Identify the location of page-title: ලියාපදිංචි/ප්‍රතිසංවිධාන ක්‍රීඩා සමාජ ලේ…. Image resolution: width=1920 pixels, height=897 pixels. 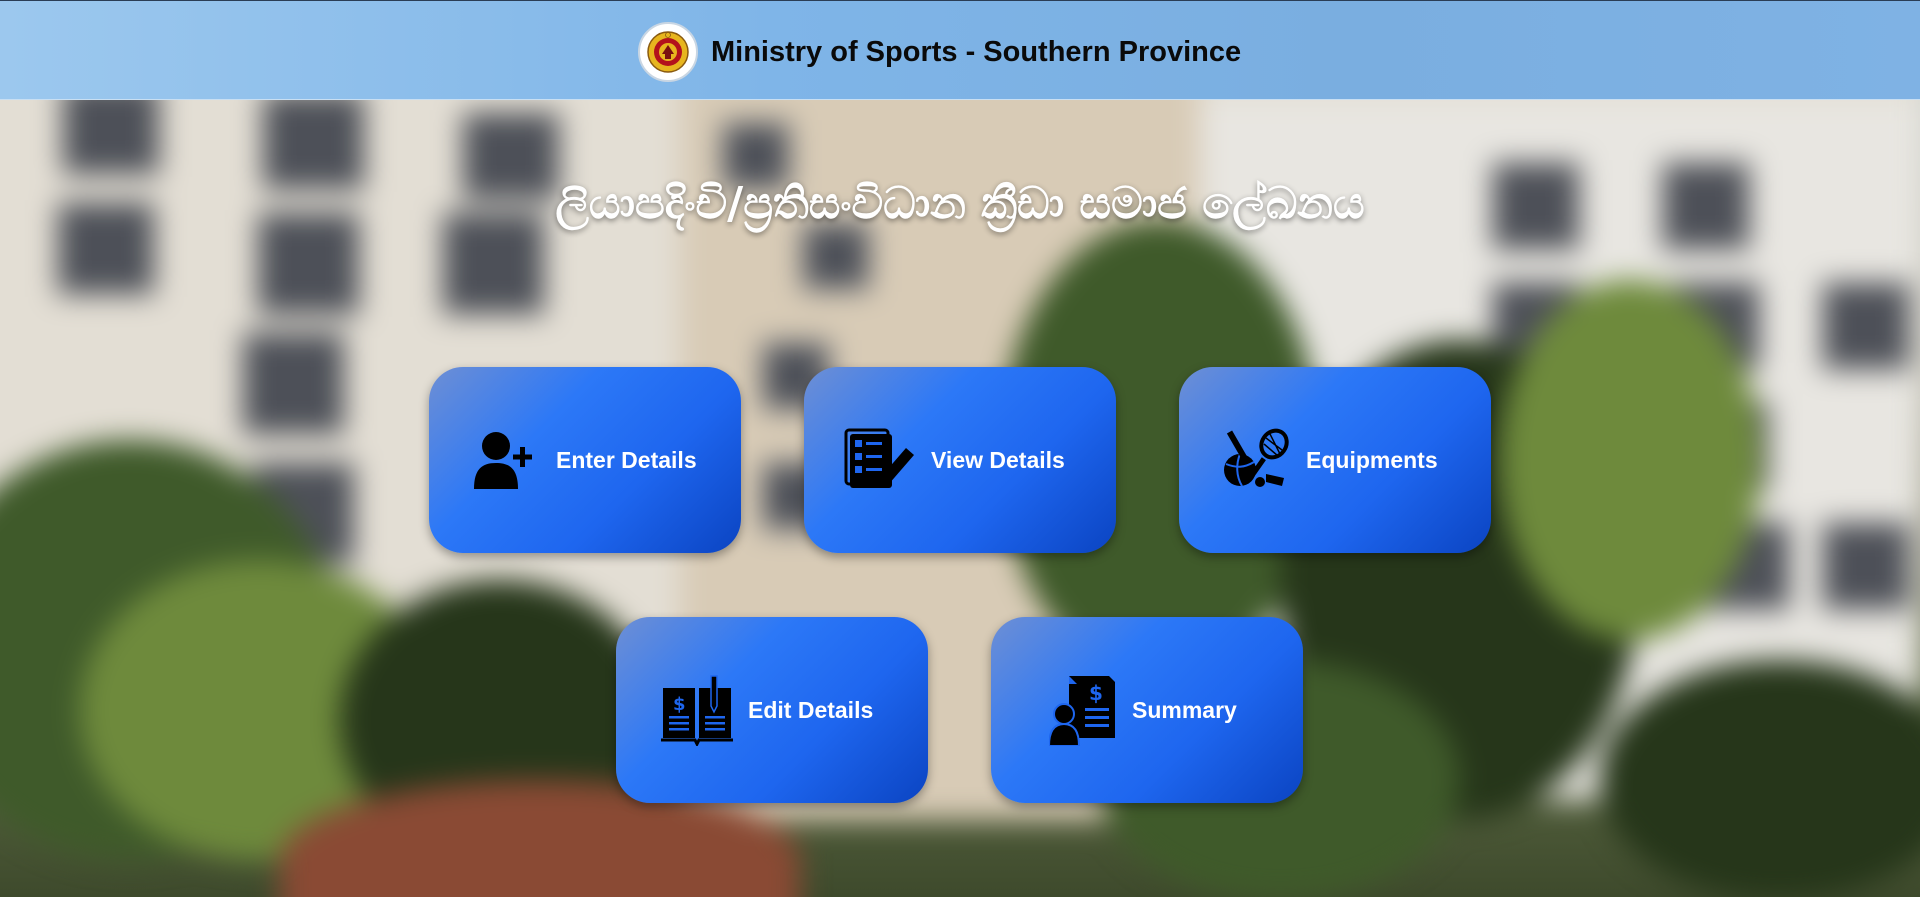
(960, 203).